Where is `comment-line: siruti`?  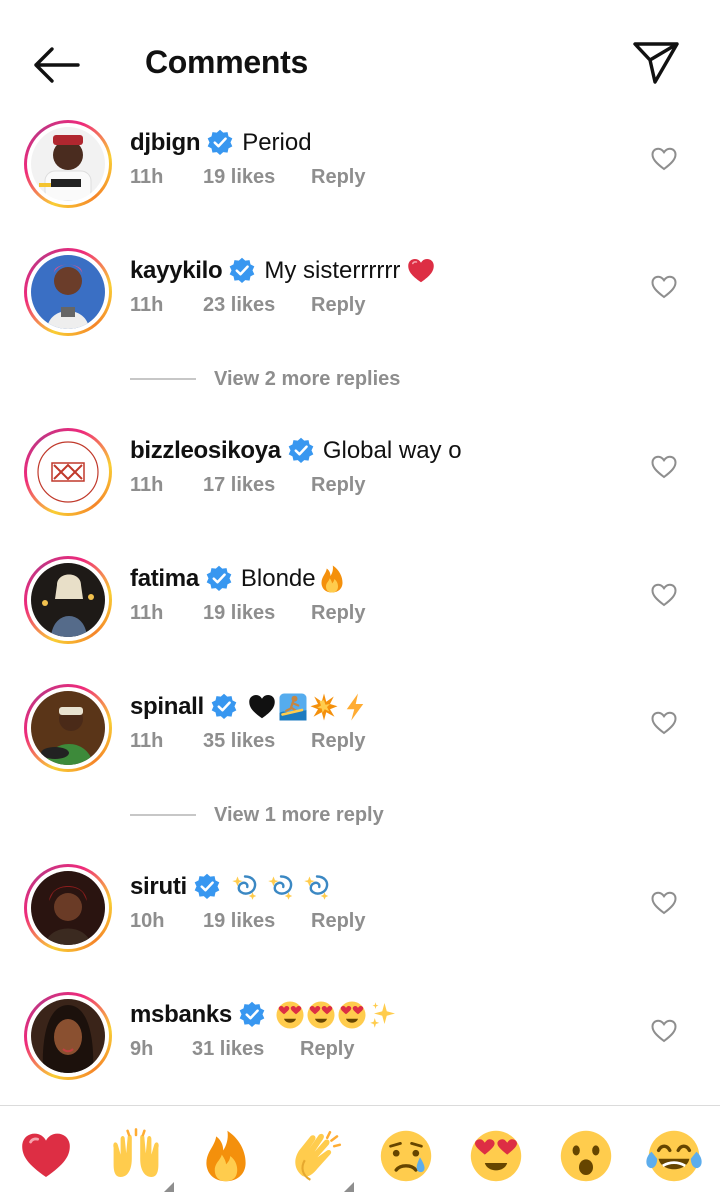 comment-line: siruti is located at coordinates (231, 887).